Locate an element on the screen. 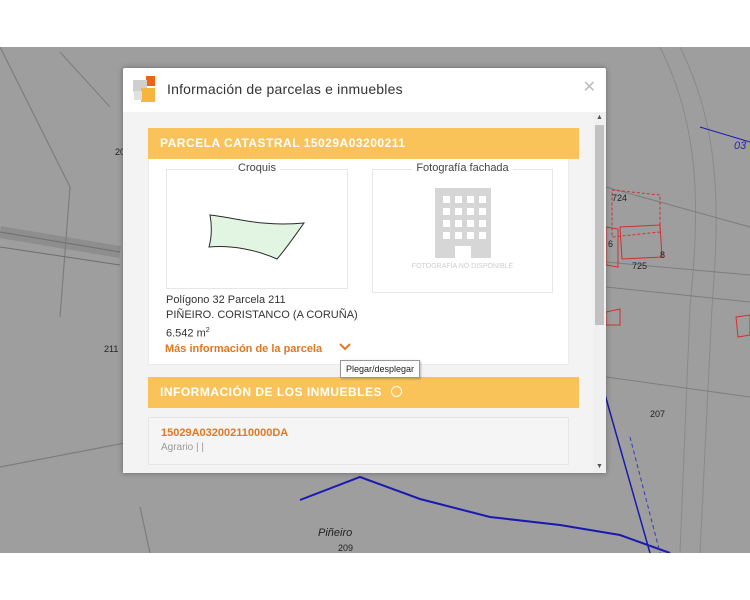 The height and width of the screenshot is (600, 750). parcel-sketch is located at coordinates (257, 237).